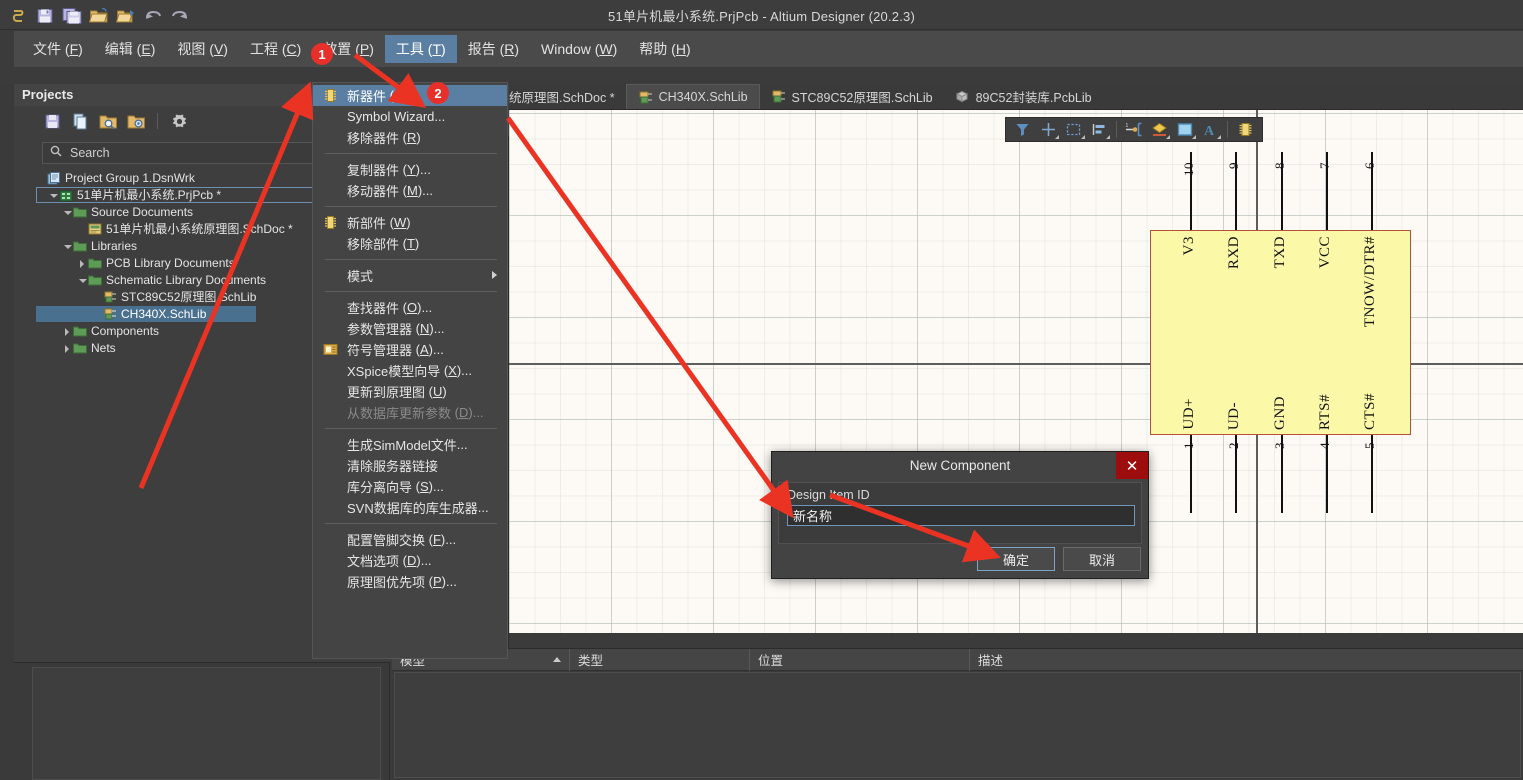 The image size is (1523, 780). I want to click on column-header-location: 位置, so click(860, 659).